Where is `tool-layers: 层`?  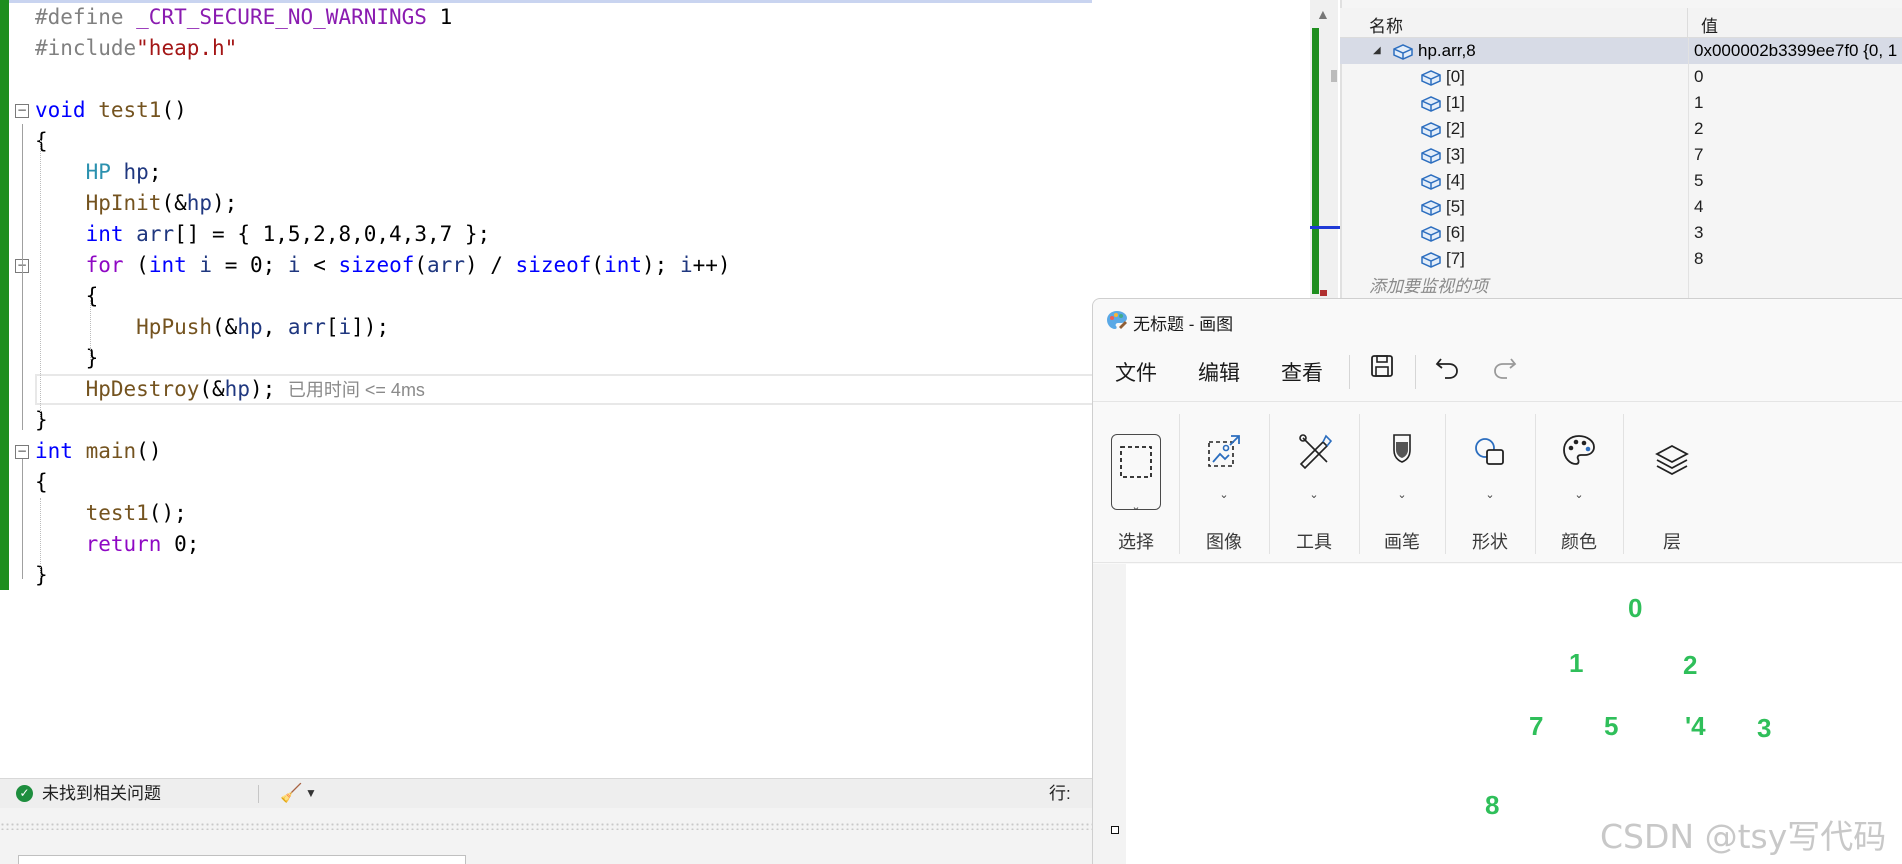 tool-layers: 层 is located at coordinates (1672, 484).